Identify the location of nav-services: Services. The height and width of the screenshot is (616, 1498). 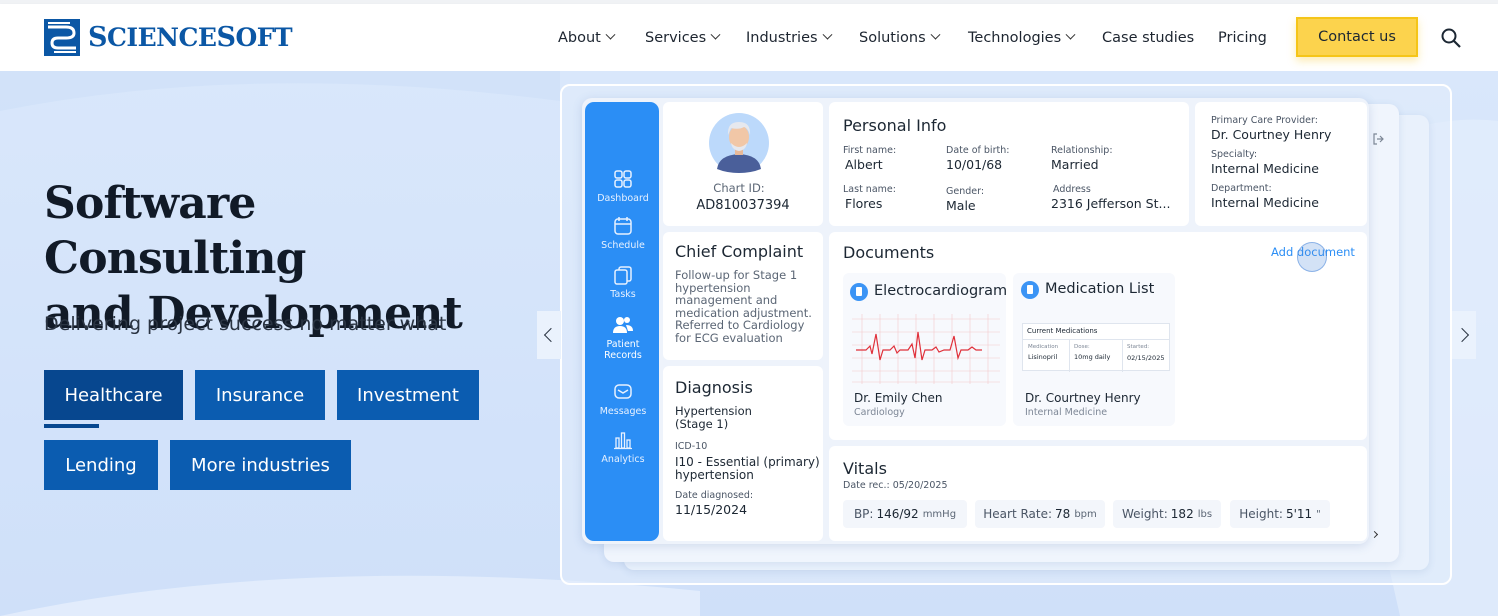
(683, 37).